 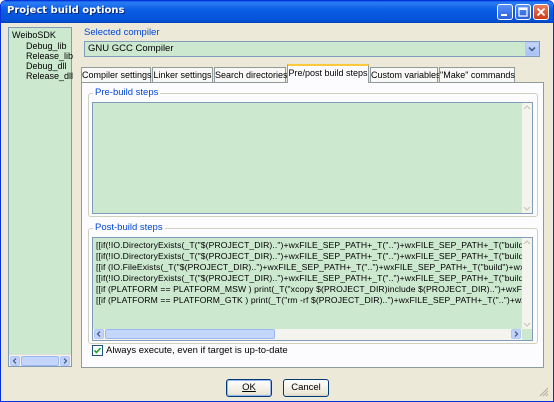 I want to click on pre-build-vertical-scrollbar, so click(x=527, y=158).